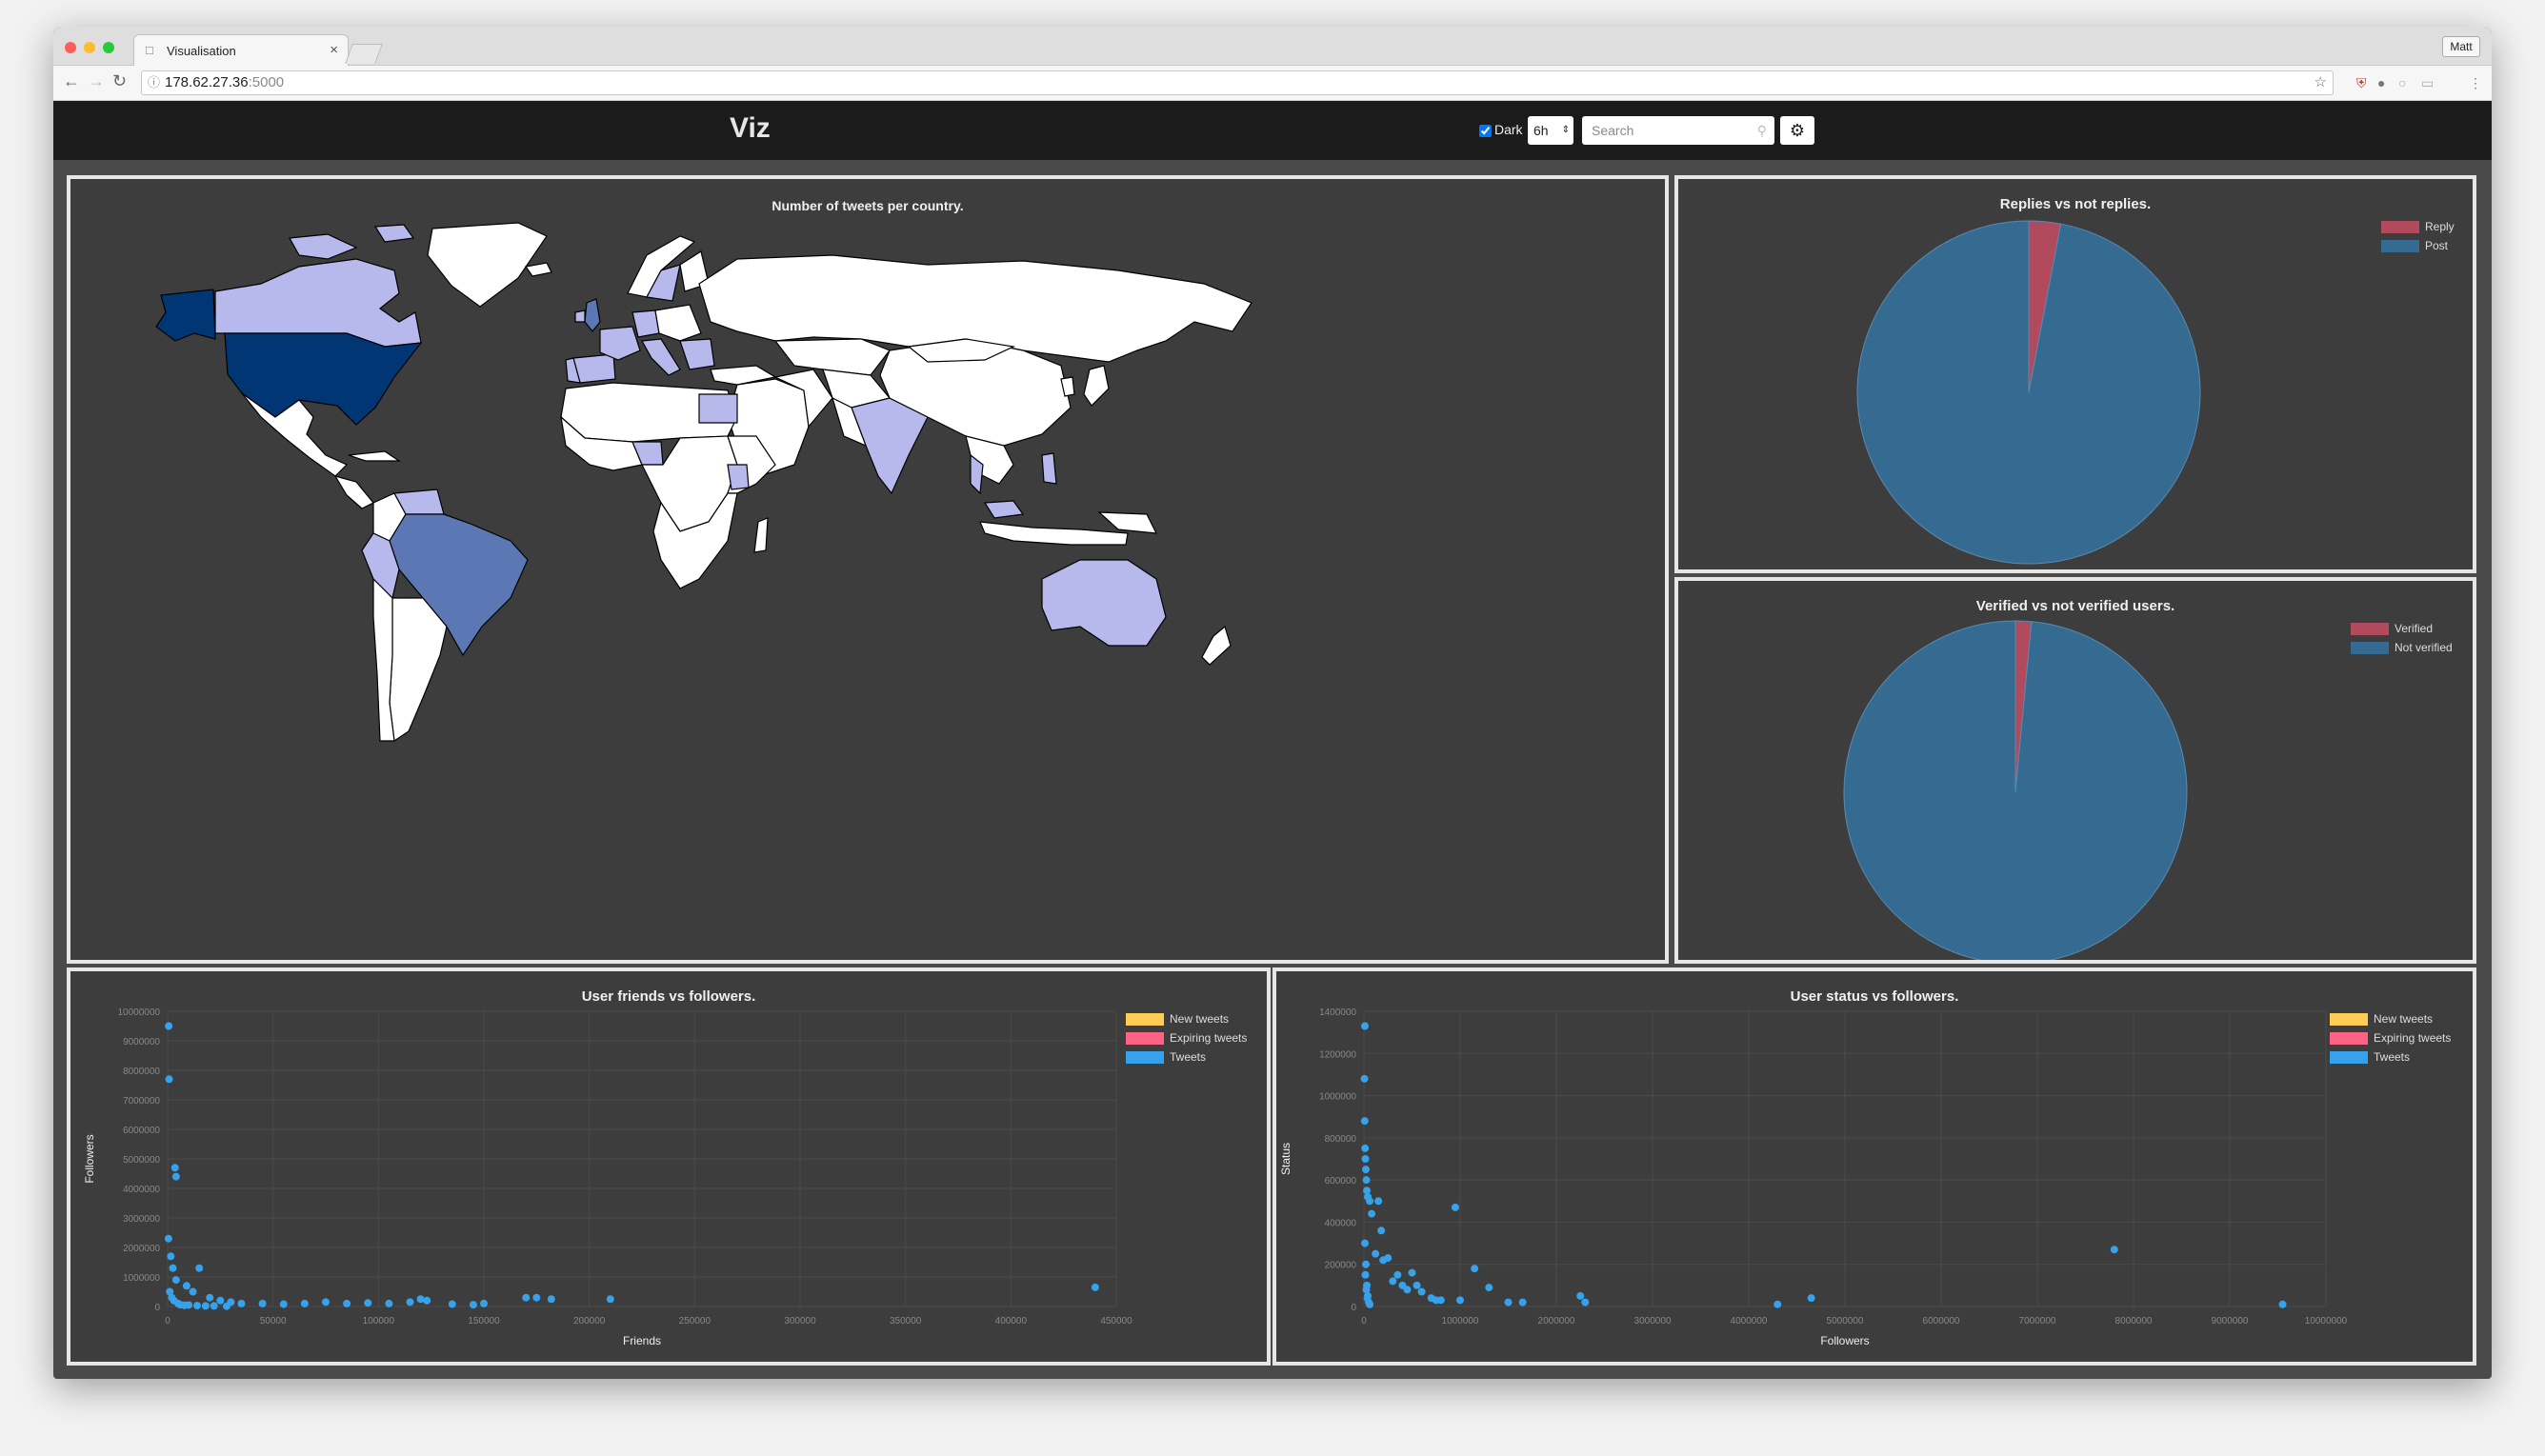  I want to click on country-india, so click(890, 446).